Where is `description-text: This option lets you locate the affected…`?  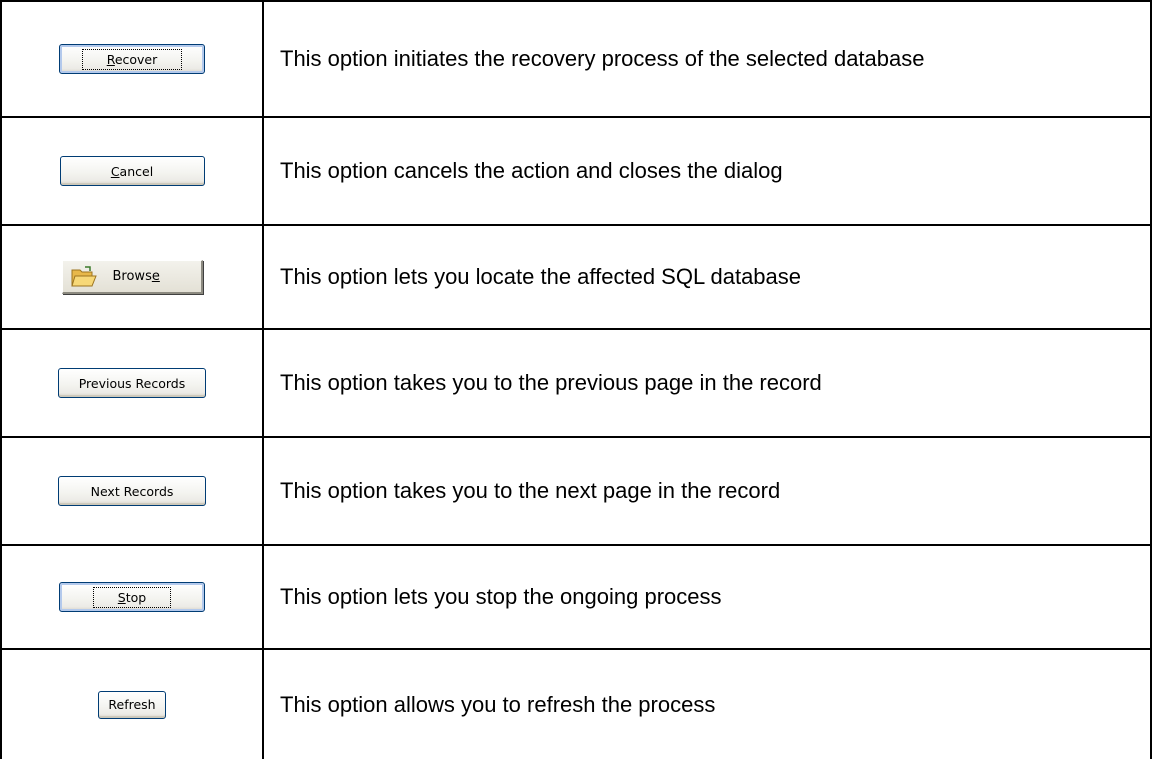 description-text: This option lets you locate the affected… is located at coordinates (707, 277).